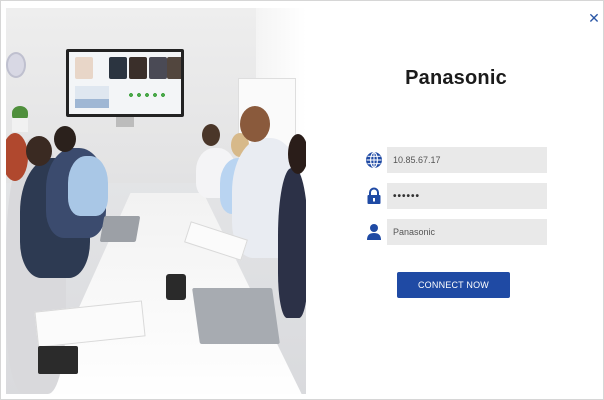 This screenshot has height=400, width=604. What do you see at coordinates (374, 196) in the screenshot?
I see `lock-icon` at bounding box center [374, 196].